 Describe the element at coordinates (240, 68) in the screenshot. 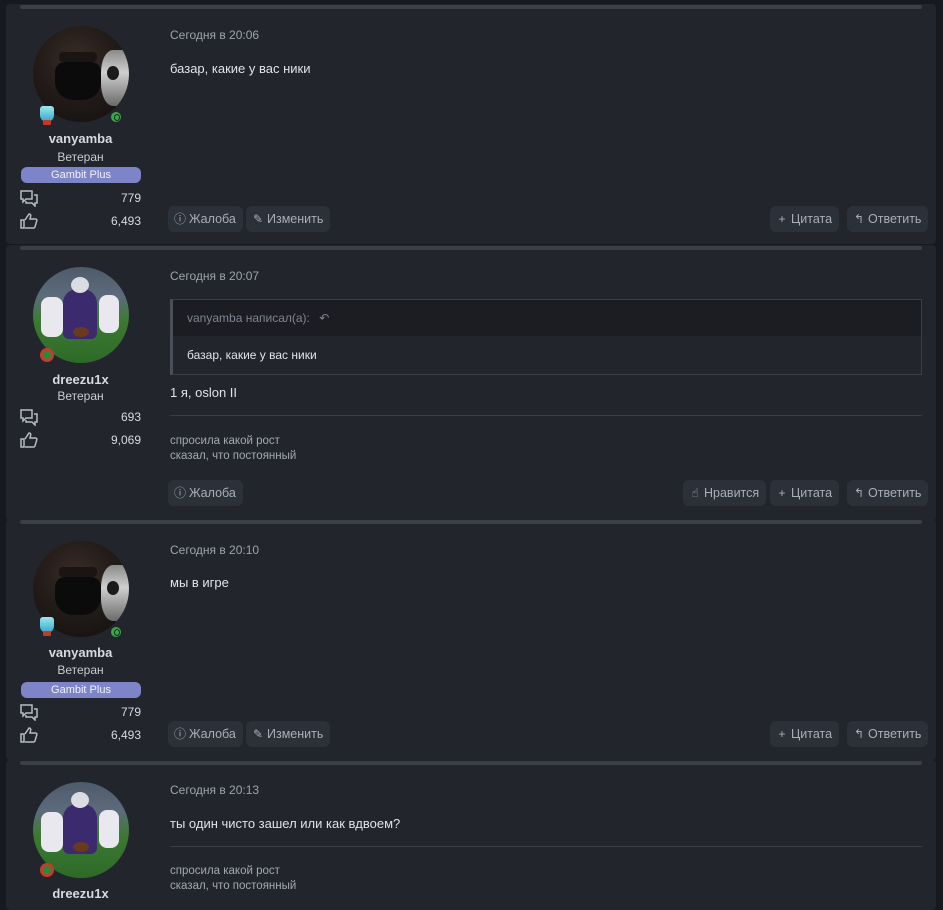

I see `post-message: базар, какие у вас ники` at that location.